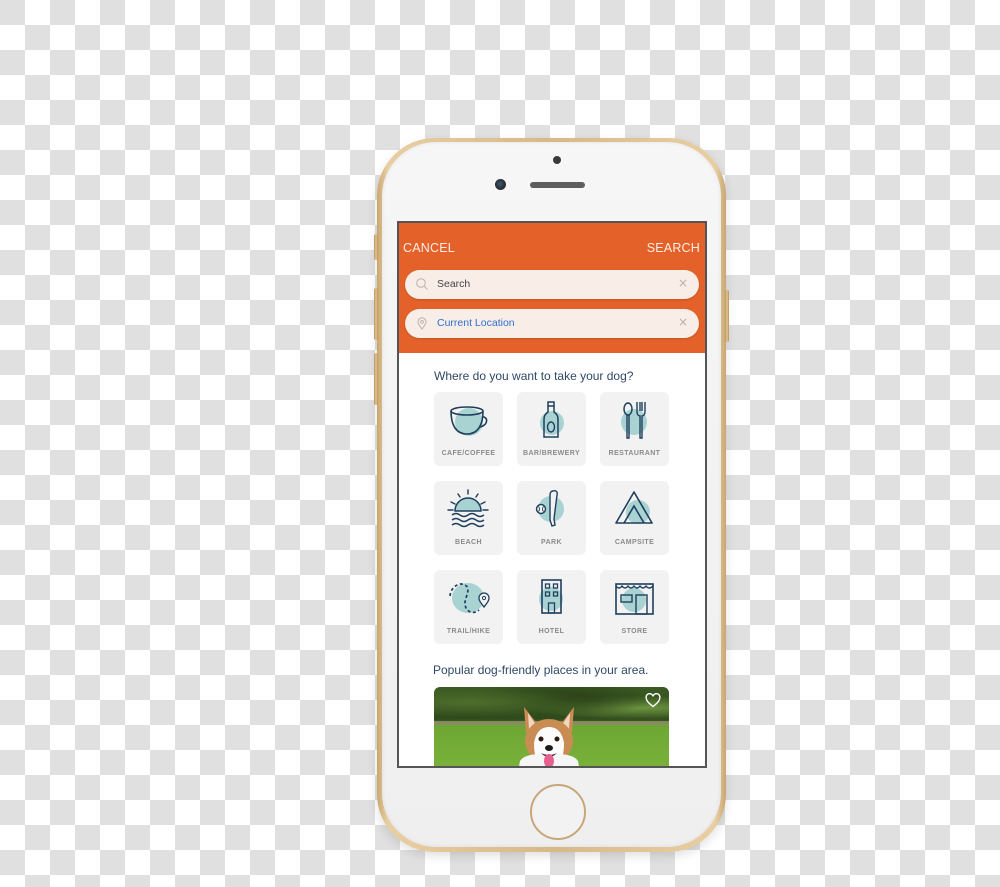  I want to click on sensor-dot, so click(557, 160).